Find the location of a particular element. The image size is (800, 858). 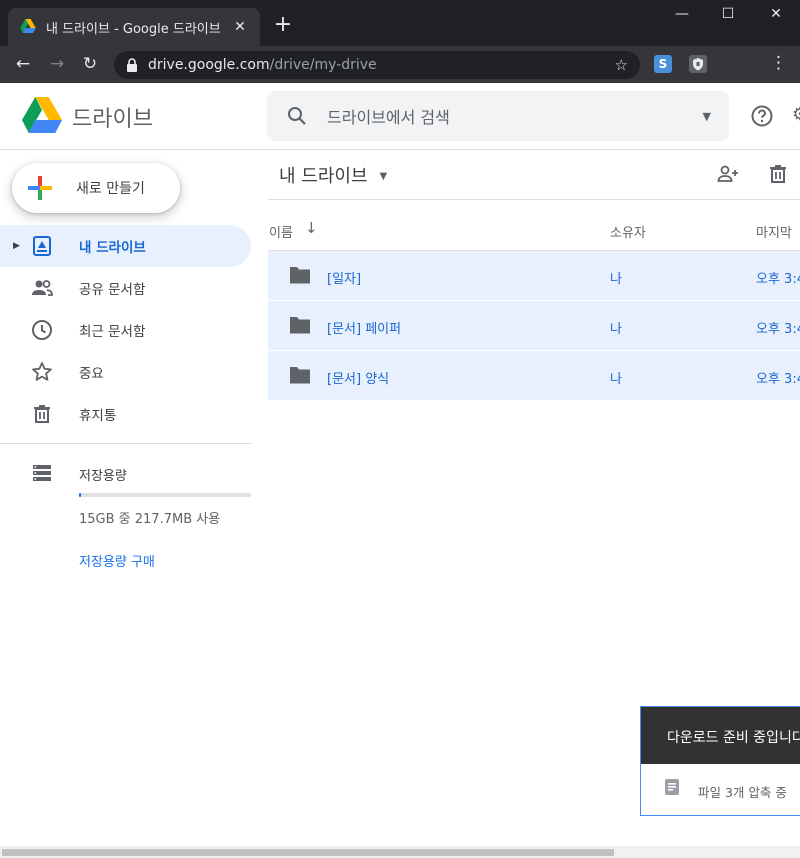

tab-title: 내 드라이브 - Google 드라이브 is located at coordinates (133, 29).